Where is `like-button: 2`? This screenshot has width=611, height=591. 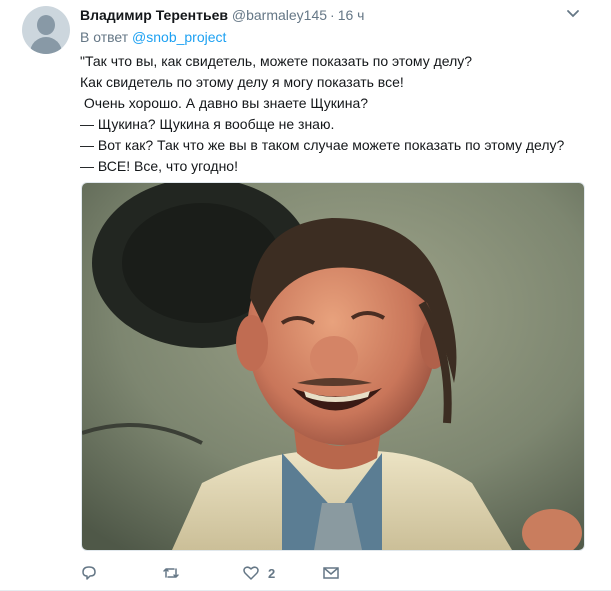
like-button: 2 is located at coordinates (258, 573).